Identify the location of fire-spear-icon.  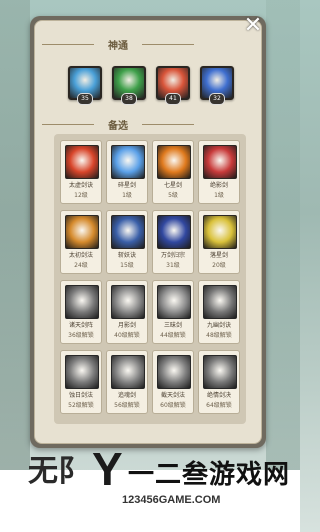
(82, 162).